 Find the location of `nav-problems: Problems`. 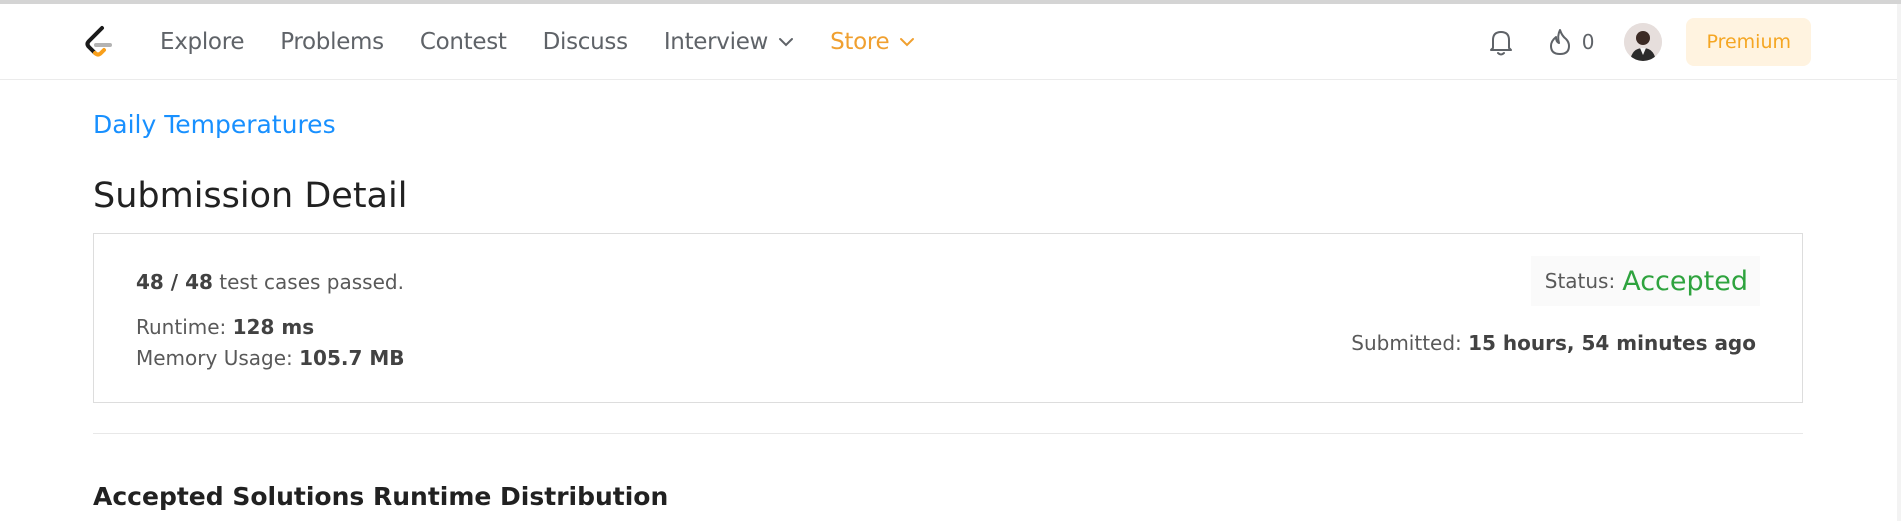

nav-problems: Problems is located at coordinates (332, 42).